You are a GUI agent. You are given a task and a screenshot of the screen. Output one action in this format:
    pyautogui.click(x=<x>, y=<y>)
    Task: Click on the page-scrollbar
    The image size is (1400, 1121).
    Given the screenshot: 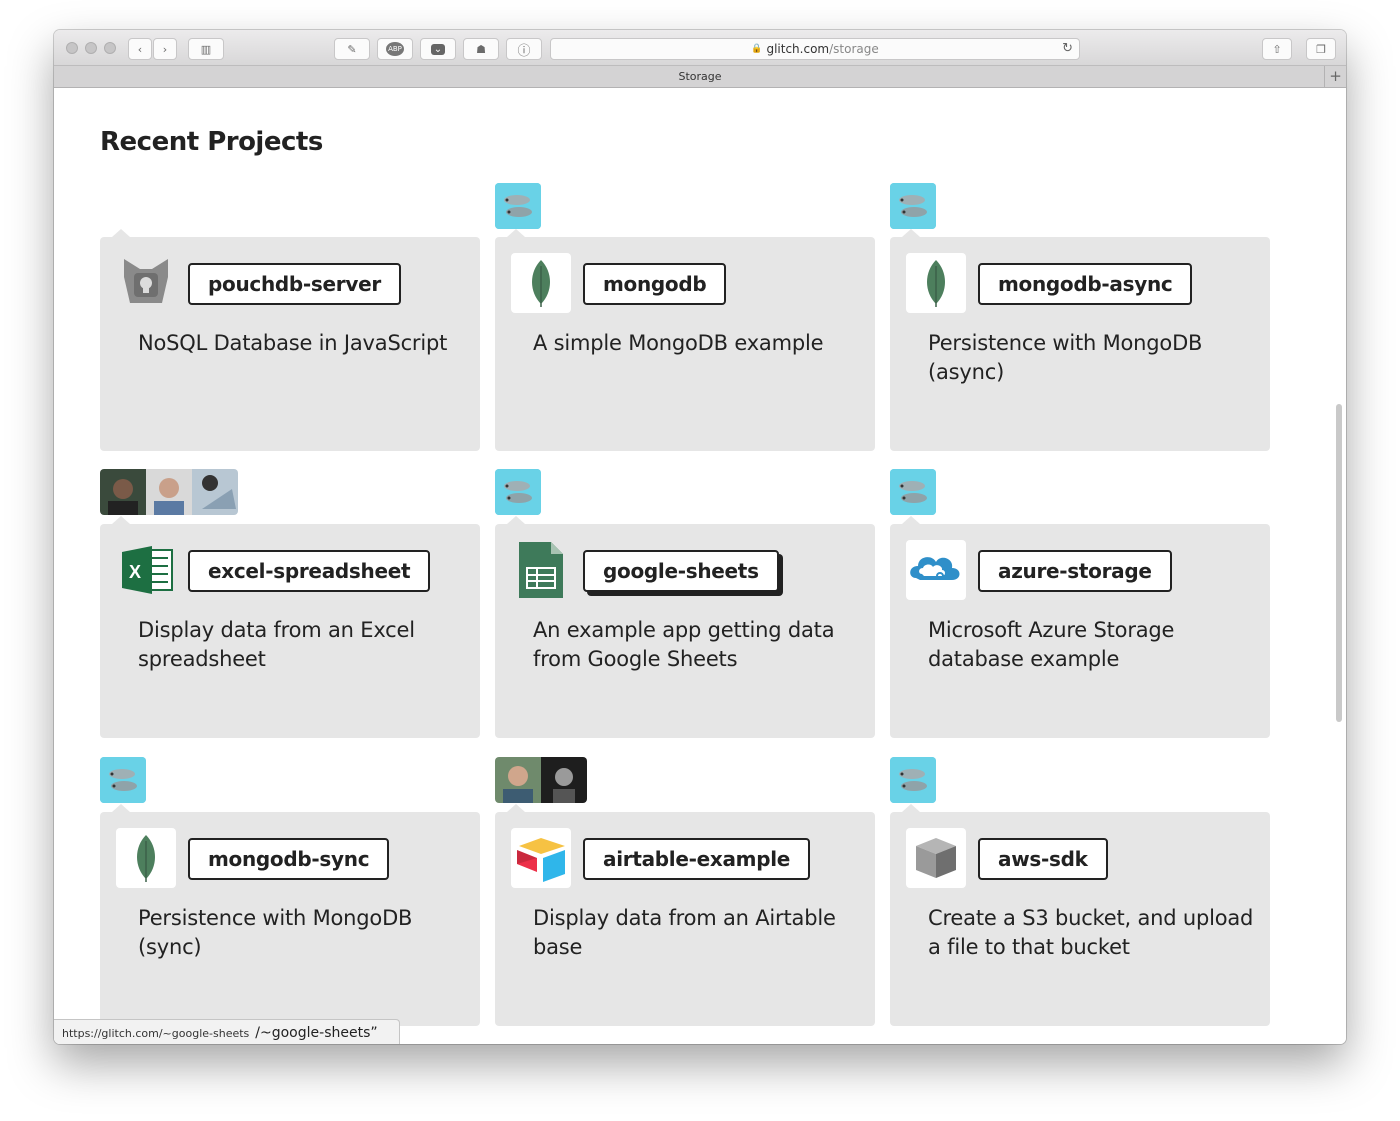 What is the action you would take?
    pyautogui.click(x=1339, y=563)
    